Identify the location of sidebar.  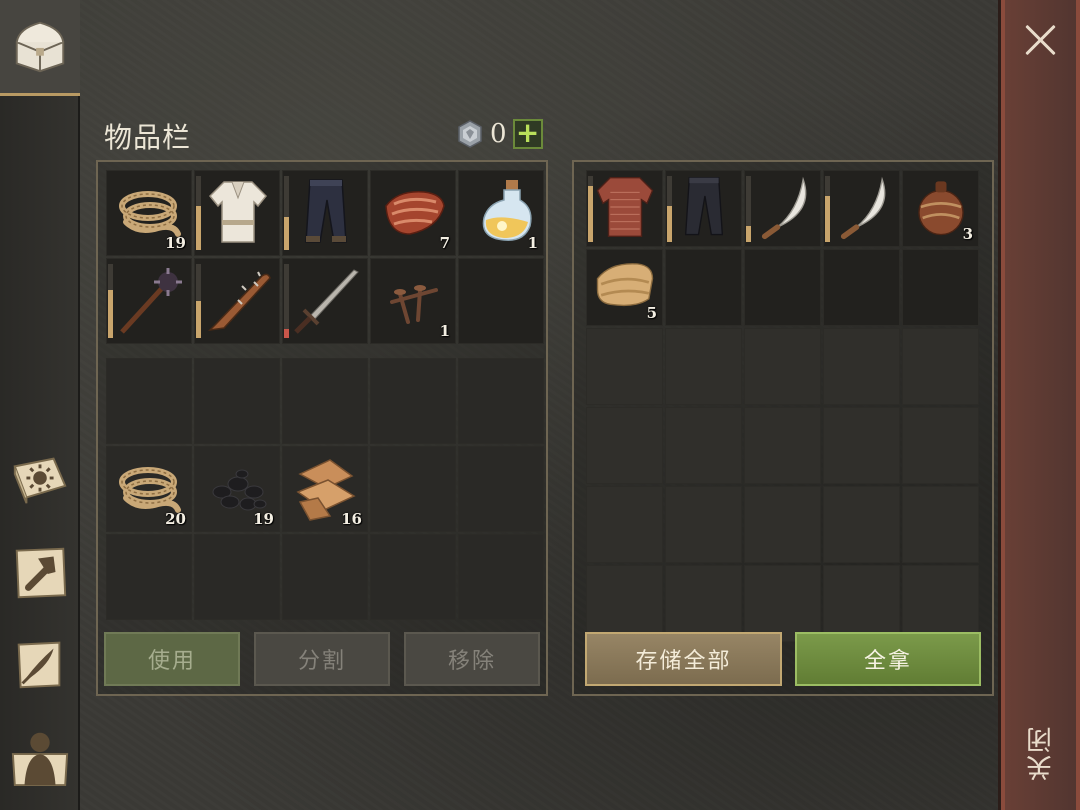
(40, 405).